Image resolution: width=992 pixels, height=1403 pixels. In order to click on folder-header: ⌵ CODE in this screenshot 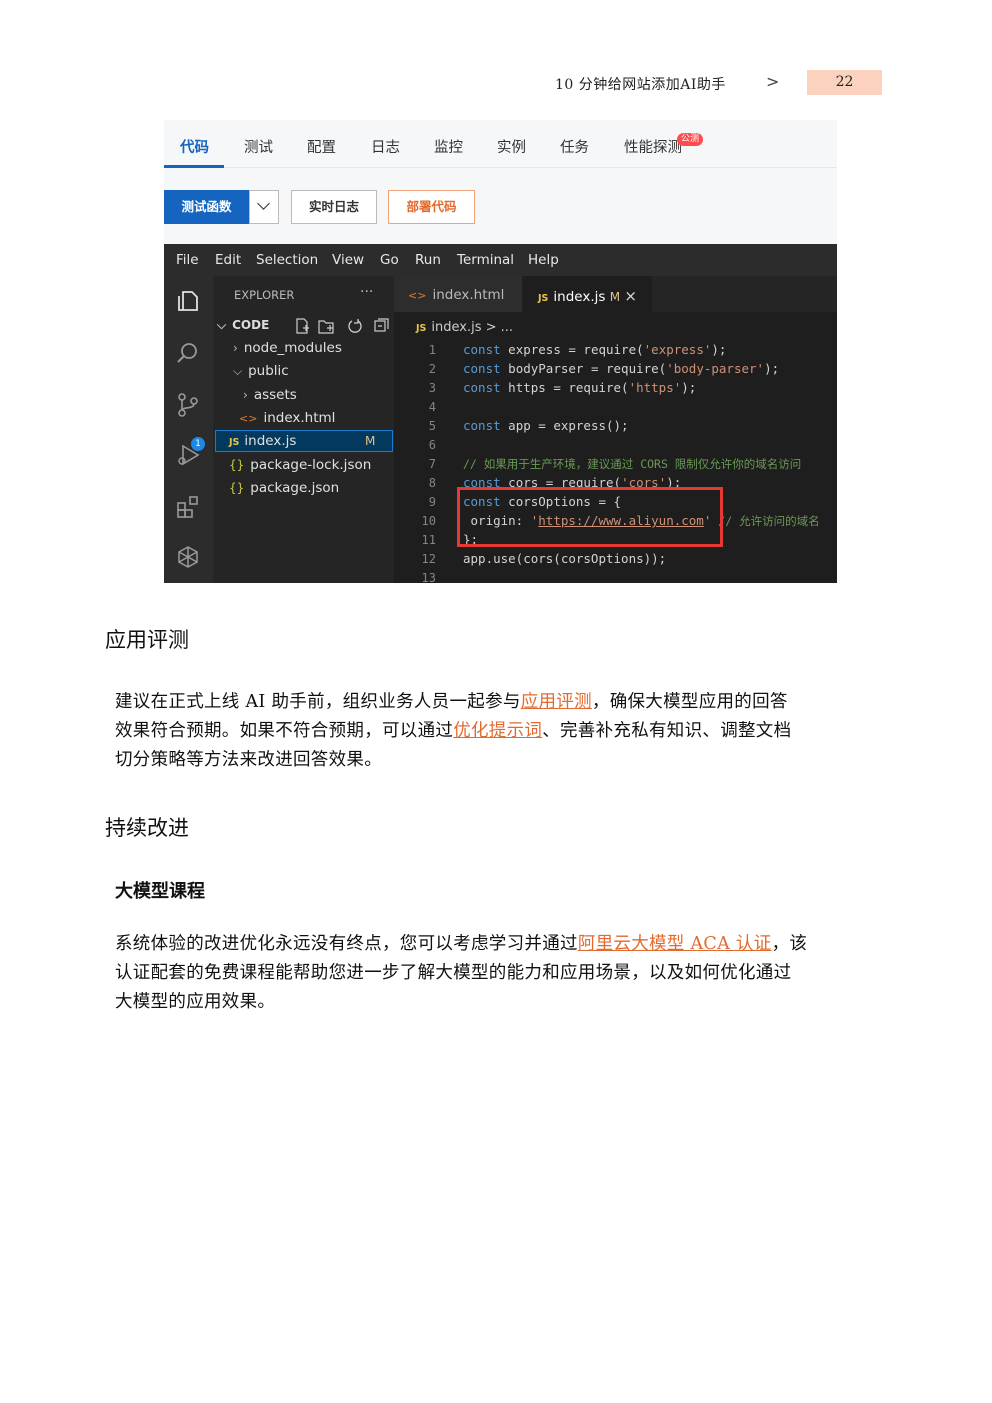, I will do `click(243, 325)`.